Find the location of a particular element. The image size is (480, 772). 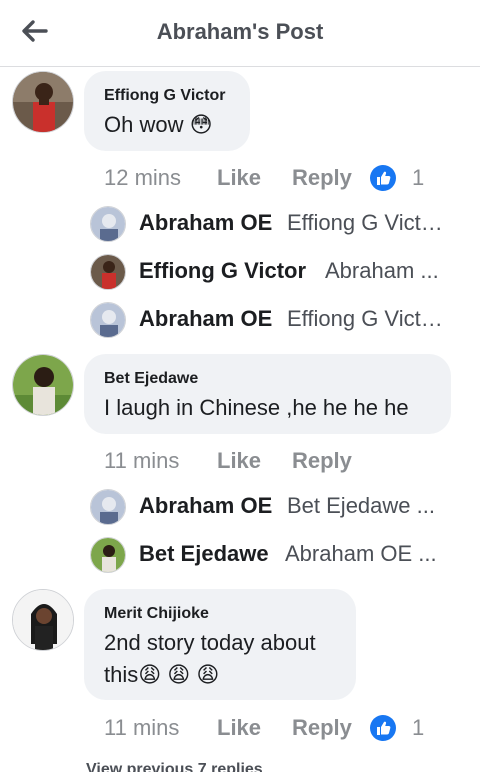

comment-actions: 11 mins Like Reply is located at coordinates (254, 463).